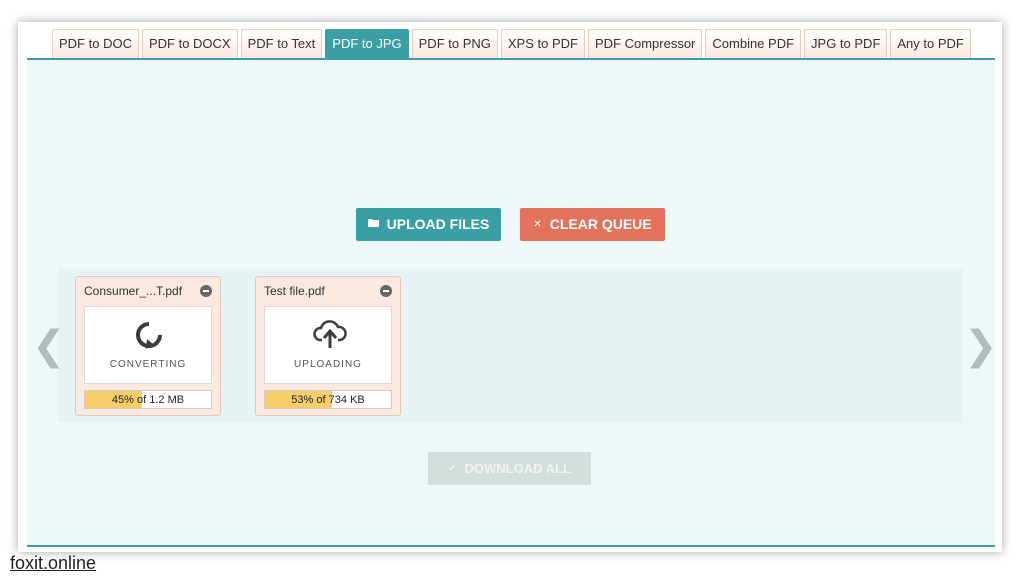 This screenshot has width=1024, height=576. Describe the element at coordinates (330, 334) in the screenshot. I see `cloud-upload-icon` at that location.